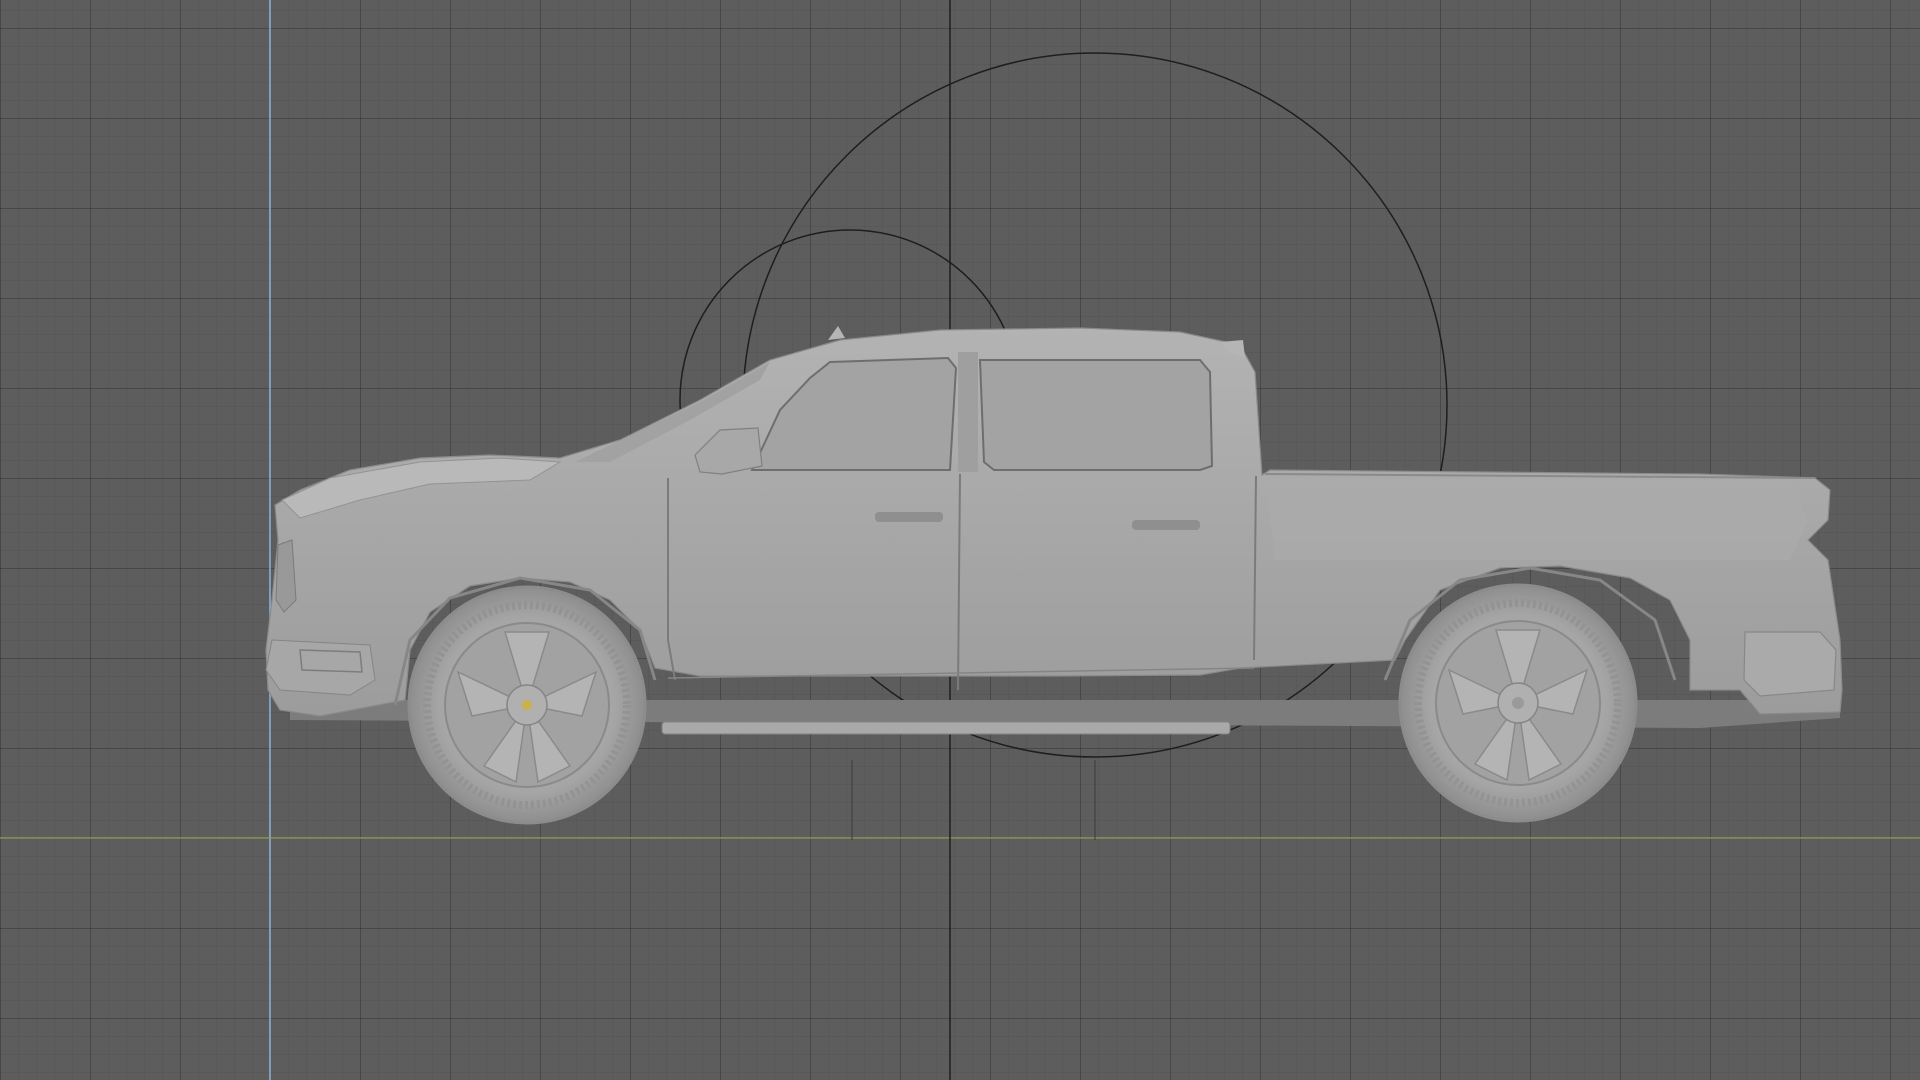 The width and height of the screenshot is (1920, 1080). Describe the element at coordinates (1166, 525) in the screenshot. I see `rear-door-handle` at that location.